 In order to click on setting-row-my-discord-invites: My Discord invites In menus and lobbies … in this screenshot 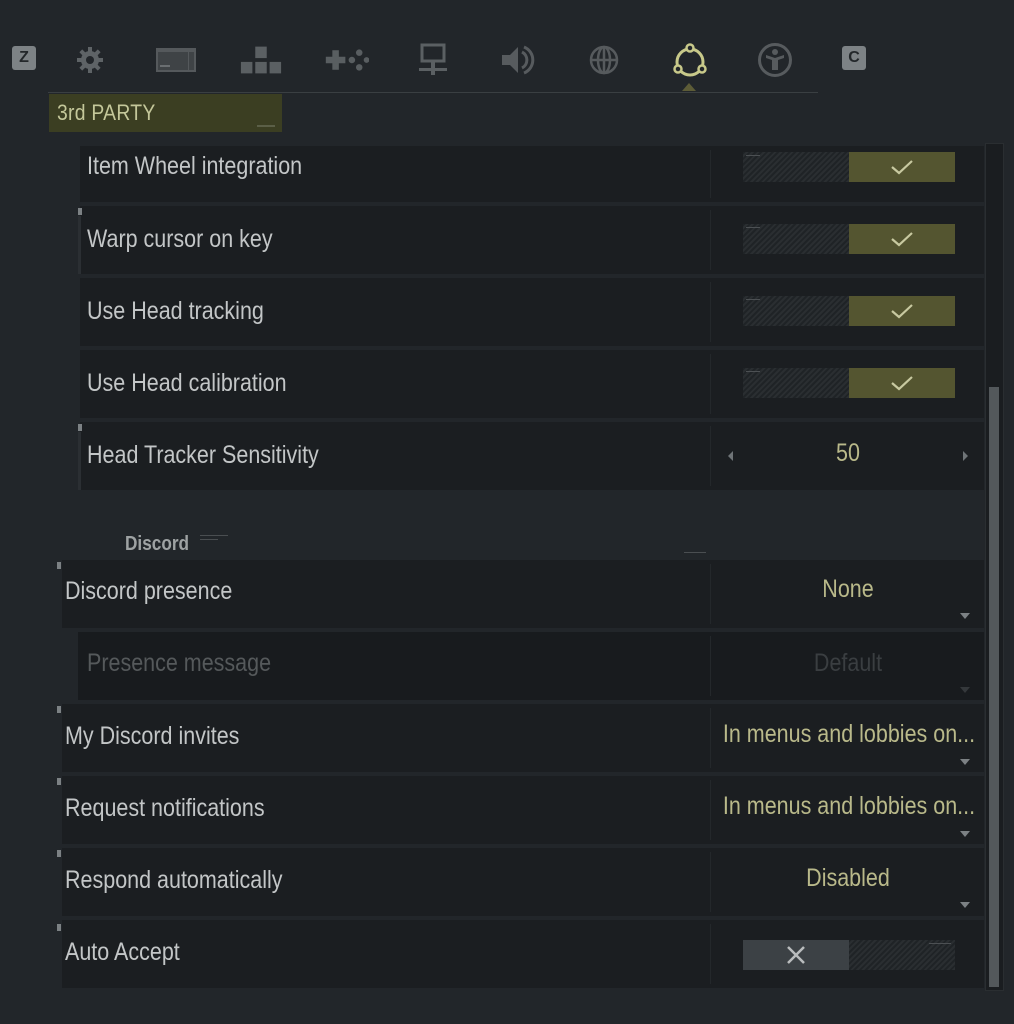, I will do `click(520, 738)`.